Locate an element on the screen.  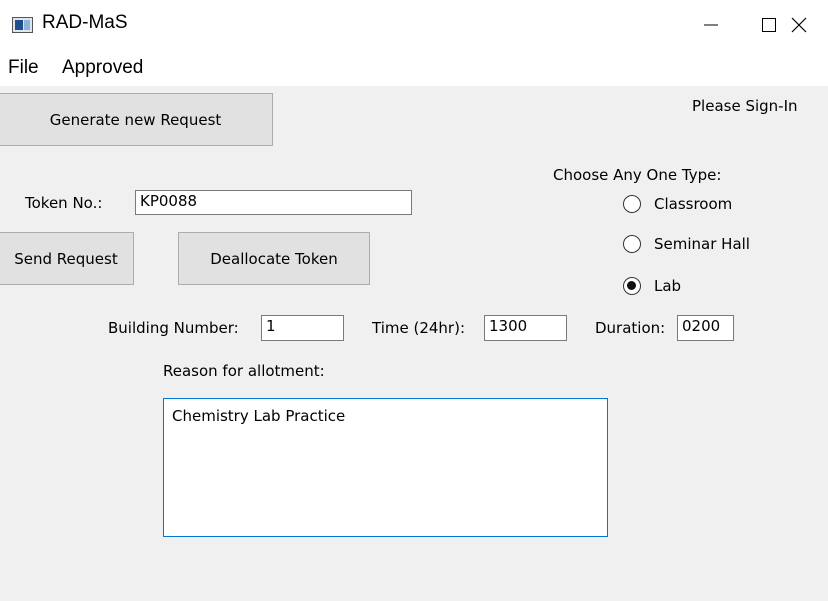
type-heading: Choose Any One Type: is located at coordinates (637, 175).